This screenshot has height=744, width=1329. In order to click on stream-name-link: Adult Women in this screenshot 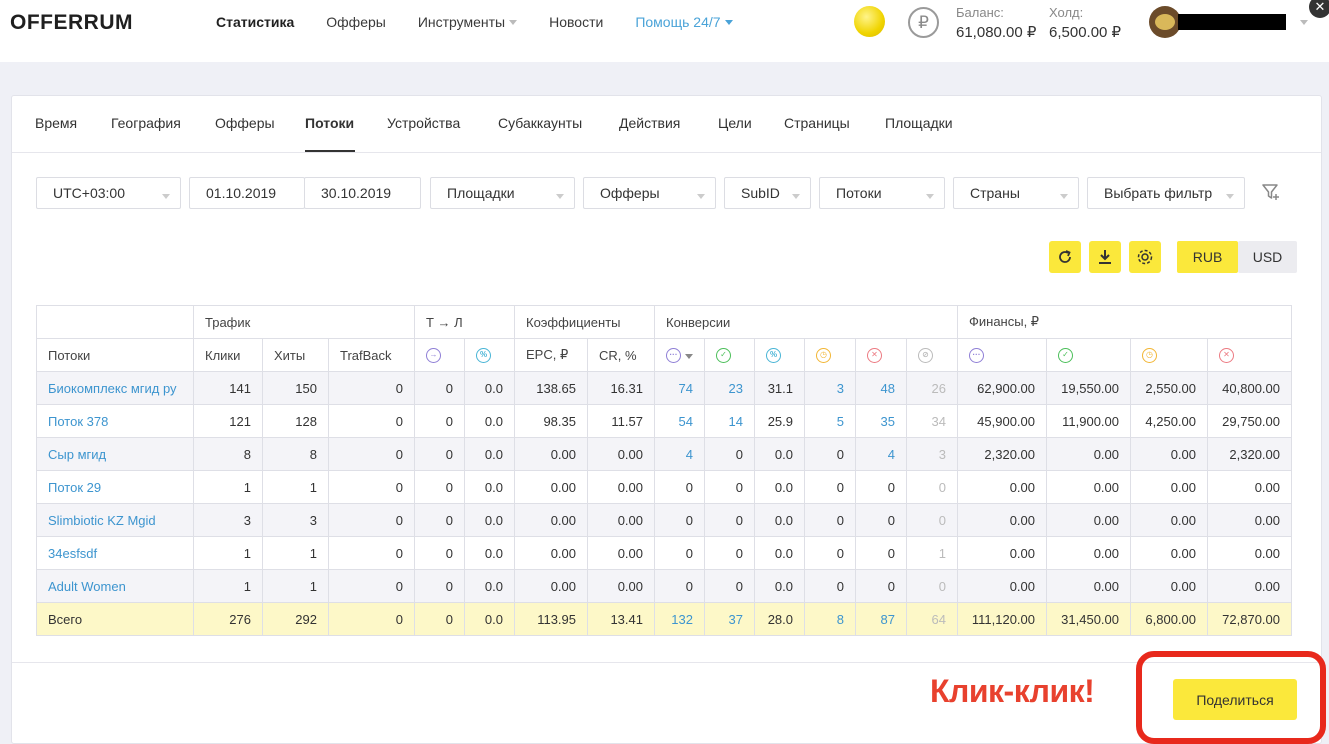, I will do `click(115, 586)`.